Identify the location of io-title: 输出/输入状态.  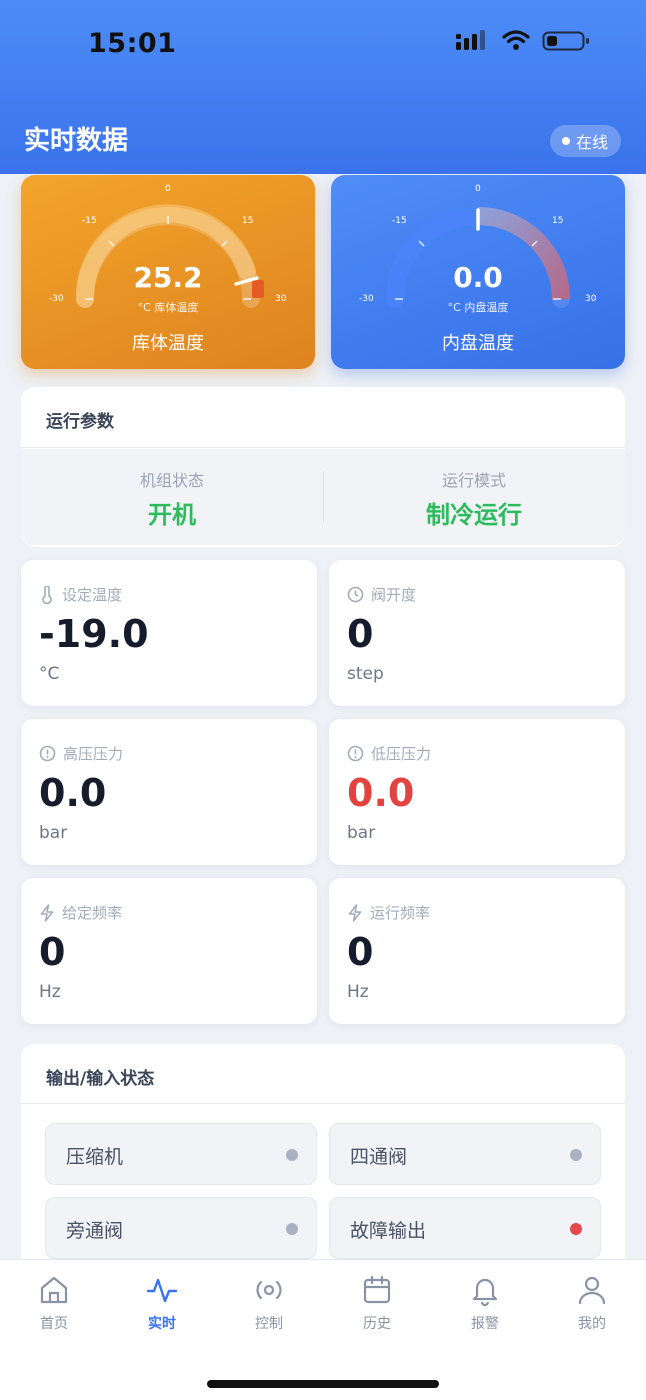
(100, 1079).